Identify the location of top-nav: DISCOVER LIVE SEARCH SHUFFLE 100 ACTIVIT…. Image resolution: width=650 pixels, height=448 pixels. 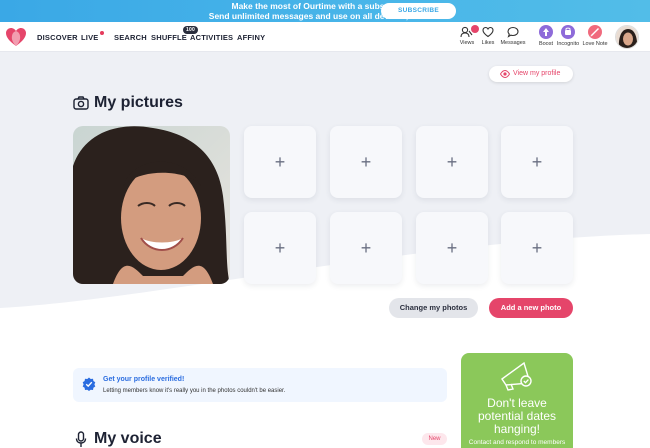
(325, 37).